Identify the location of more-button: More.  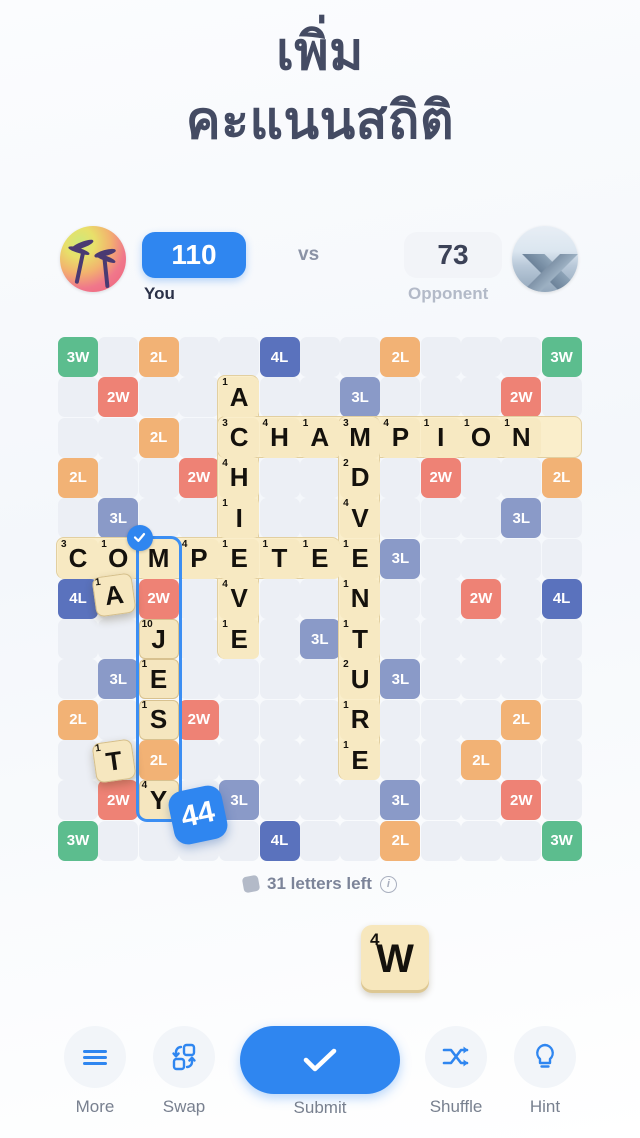
(95, 1071).